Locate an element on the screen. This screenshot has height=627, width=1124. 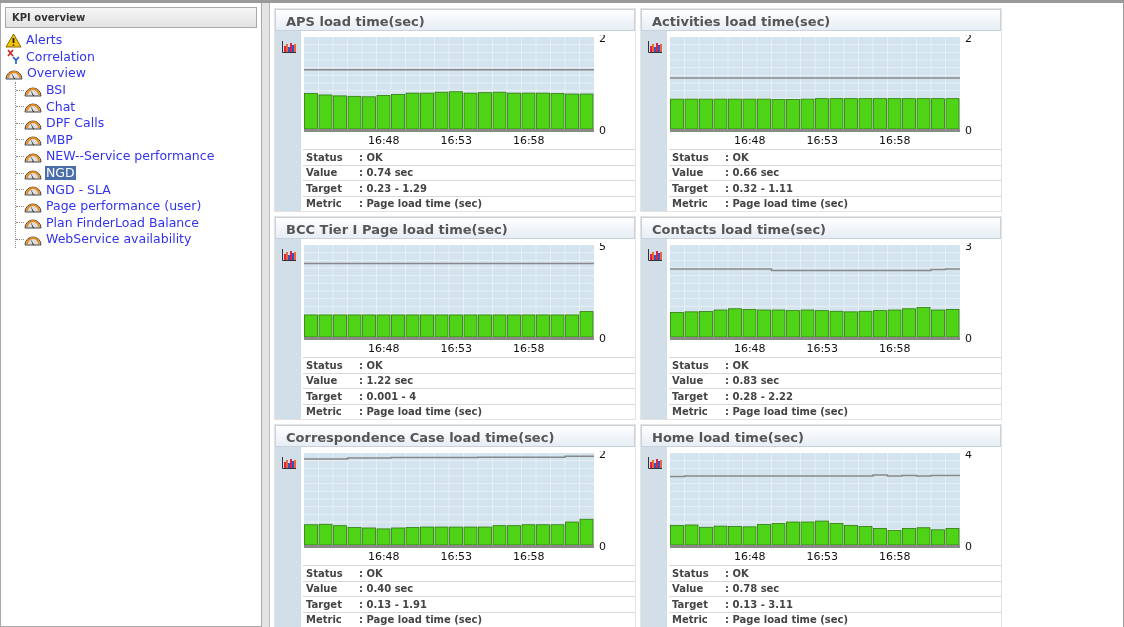
tree-item: WebService availability is located at coordinates (119, 239).